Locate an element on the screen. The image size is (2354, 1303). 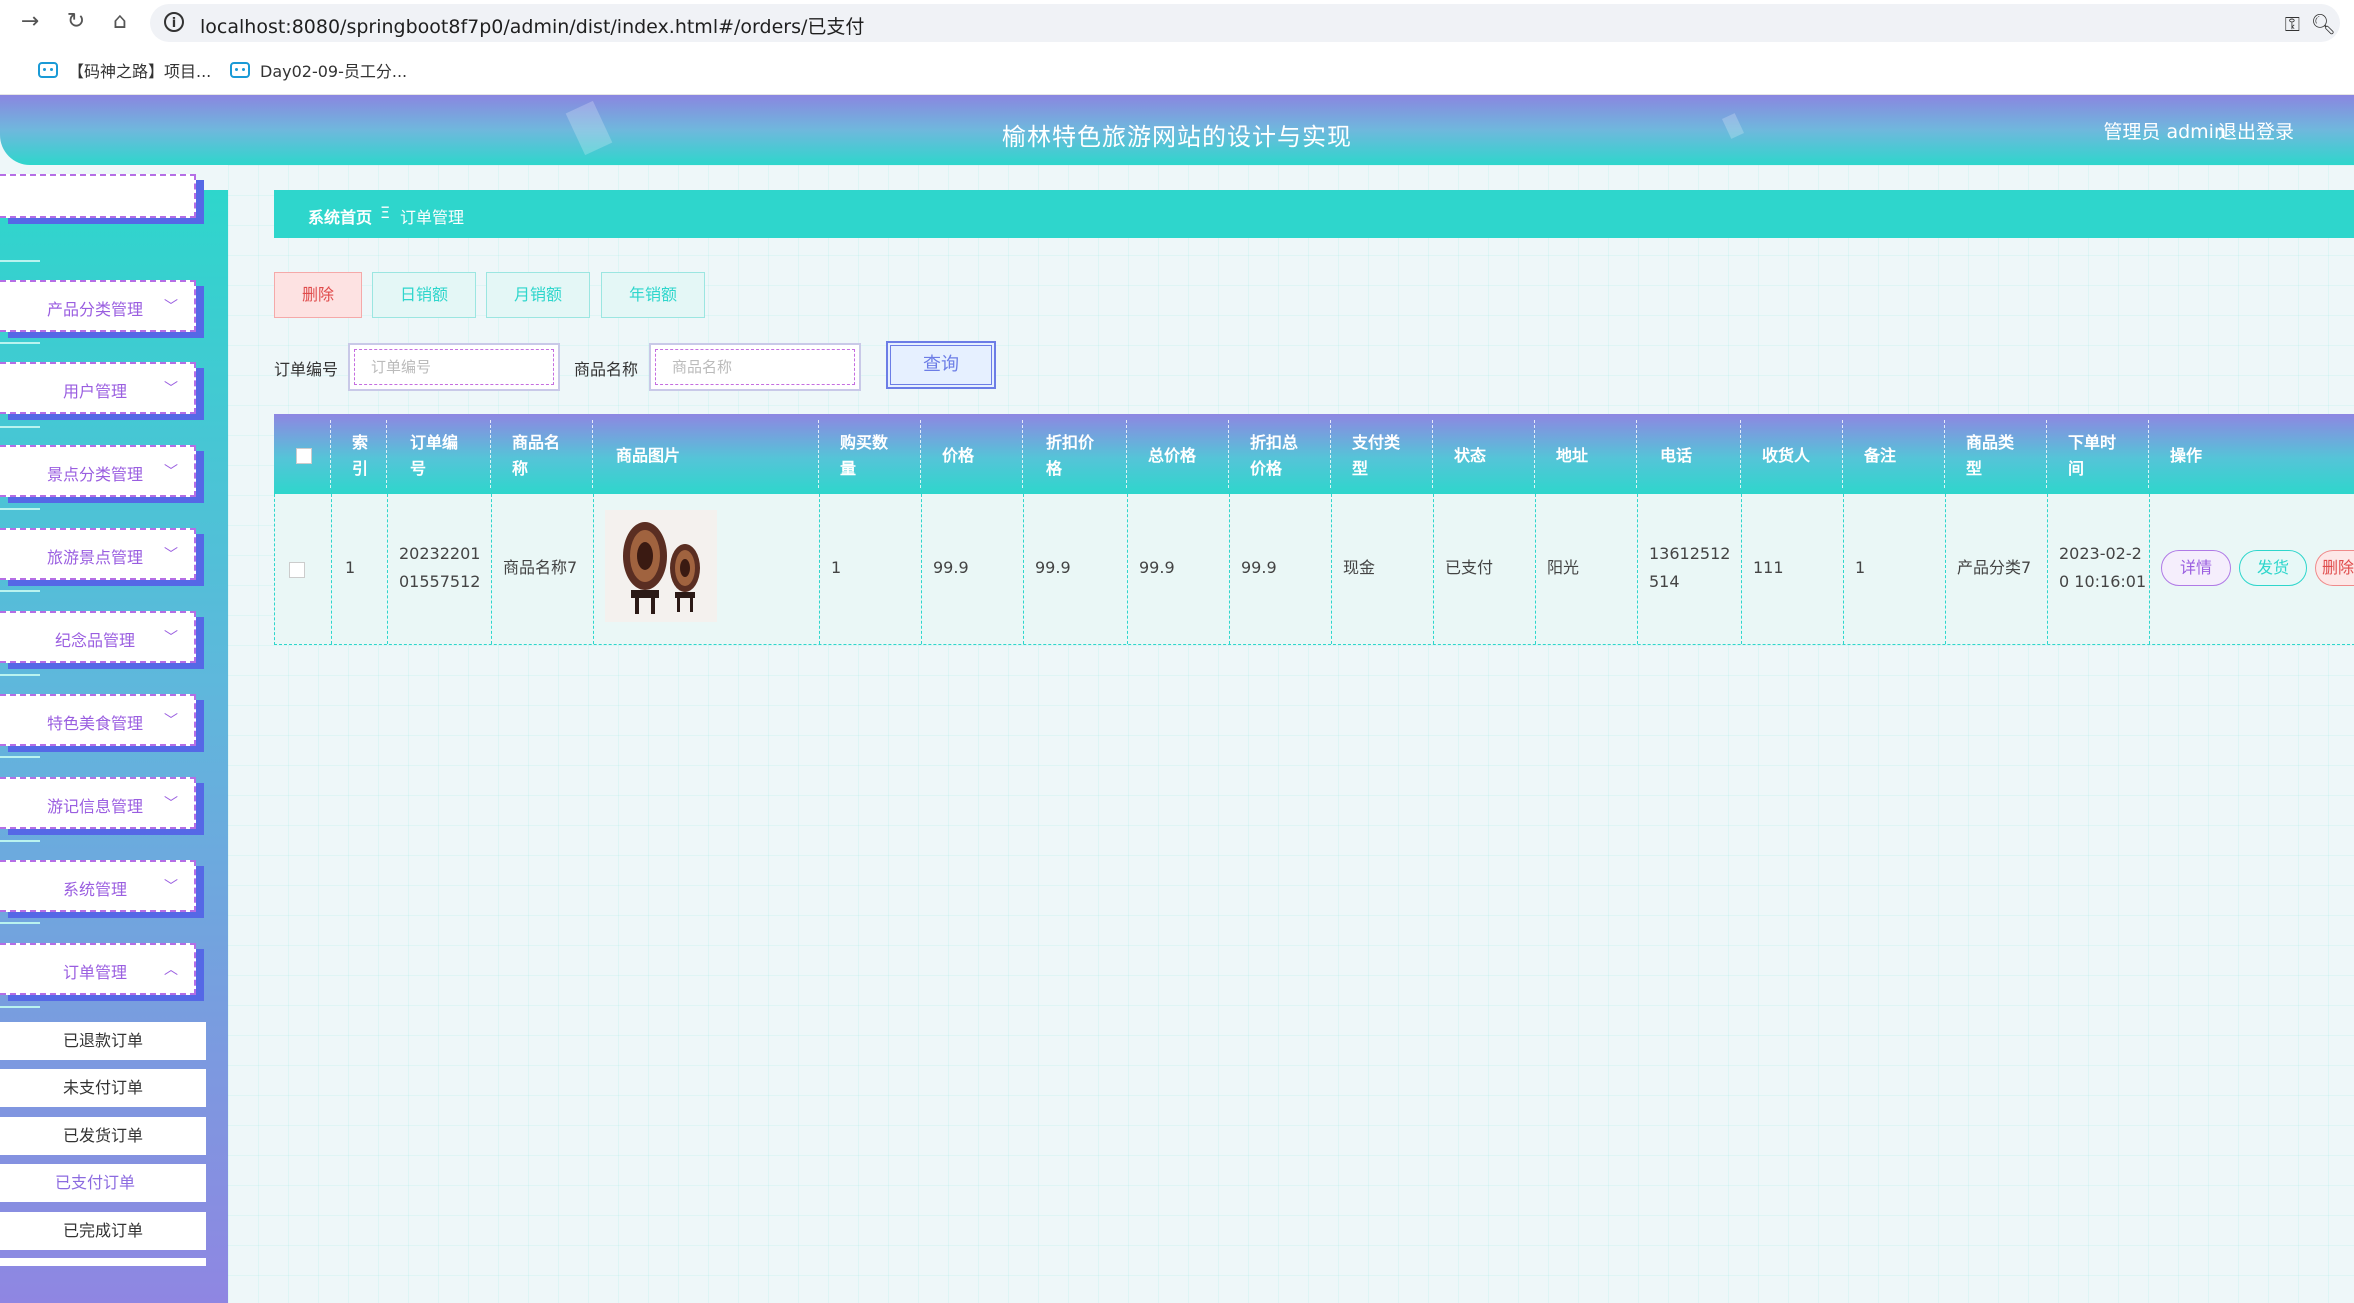
cell-address: 阳光 is located at coordinates (1563, 567).